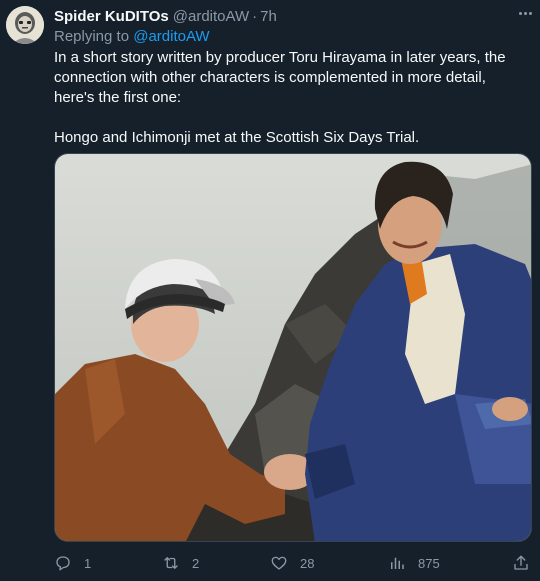 This screenshot has height=581, width=540. What do you see at coordinates (414, 563) in the screenshot?
I see `views-button: 875` at bounding box center [414, 563].